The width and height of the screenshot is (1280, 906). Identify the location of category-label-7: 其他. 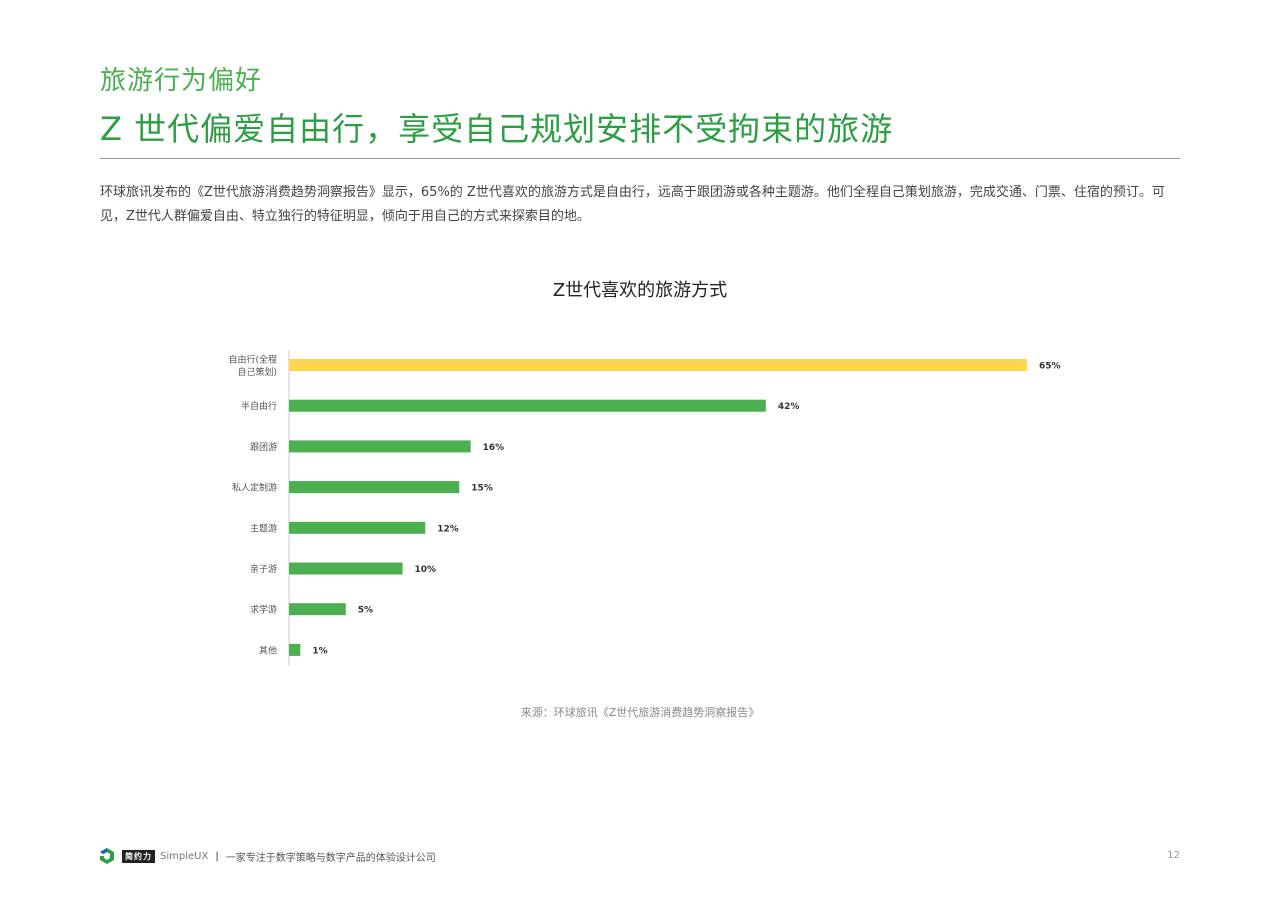
(268, 650).